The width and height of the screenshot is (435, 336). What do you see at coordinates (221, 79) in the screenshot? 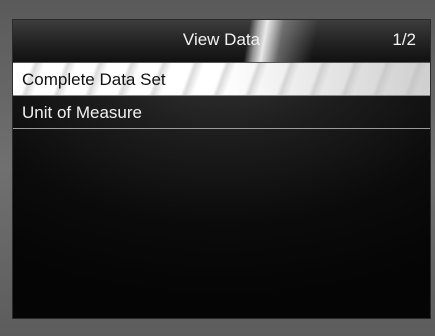
I see `menu-item-complete-data-set: Complete Data Set` at bounding box center [221, 79].